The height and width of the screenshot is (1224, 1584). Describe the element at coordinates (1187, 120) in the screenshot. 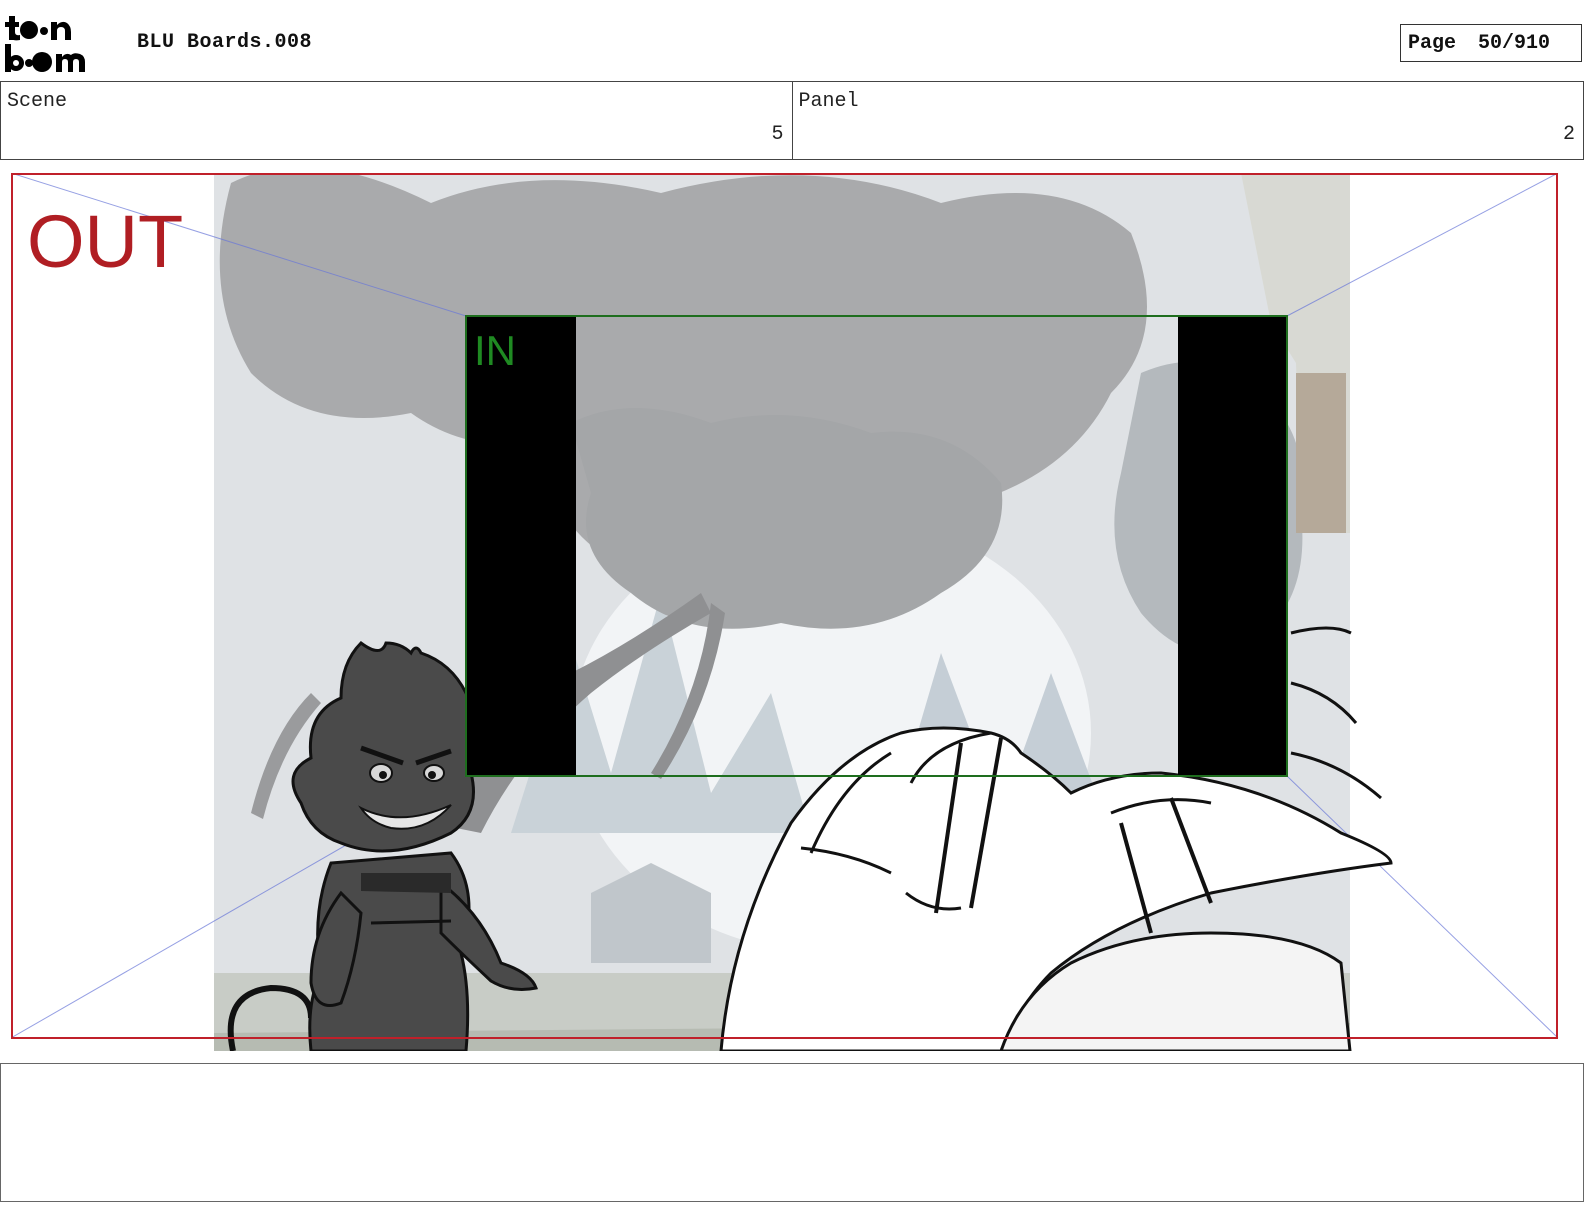

I see `panel-cell: Panel 2` at that location.